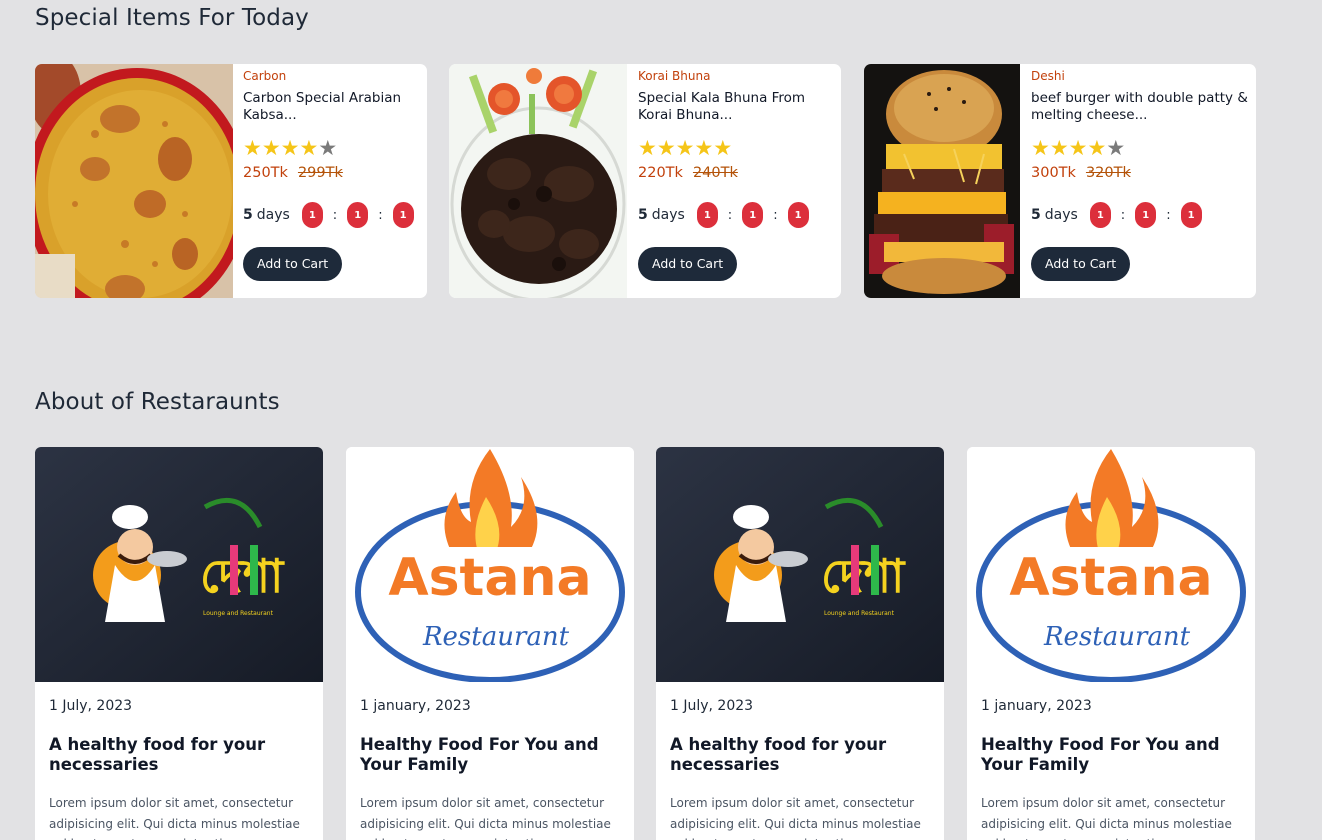 Image resolution: width=1322 pixels, height=840 pixels. Describe the element at coordinates (335, 77) in the screenshot. I see `item-category: Carbon` at that location.